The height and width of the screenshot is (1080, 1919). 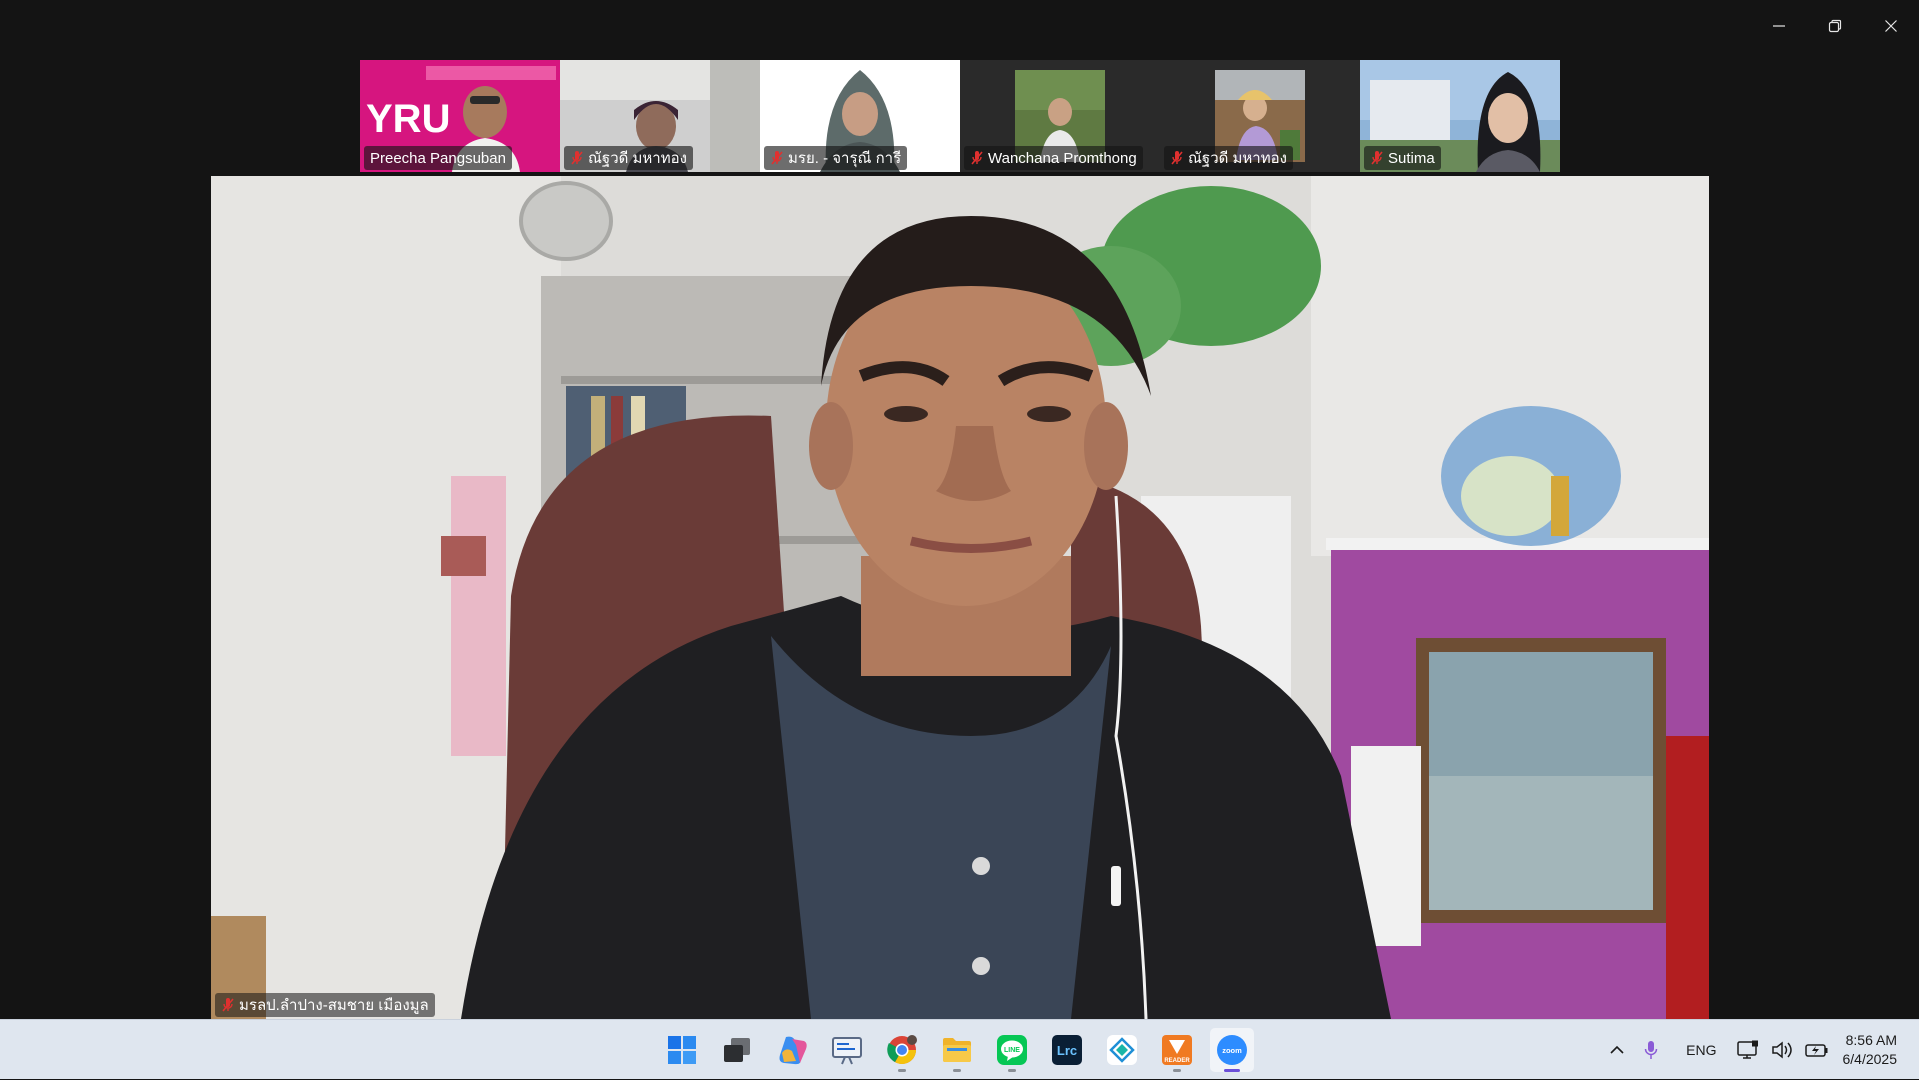 I want to click on active-indicator, so click(x=1232, y=1070).